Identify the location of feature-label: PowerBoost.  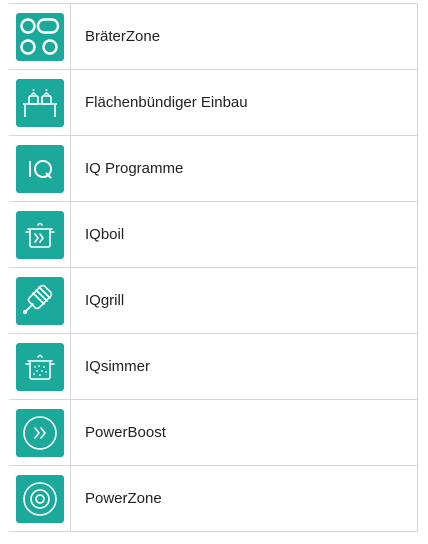
(125, 432).